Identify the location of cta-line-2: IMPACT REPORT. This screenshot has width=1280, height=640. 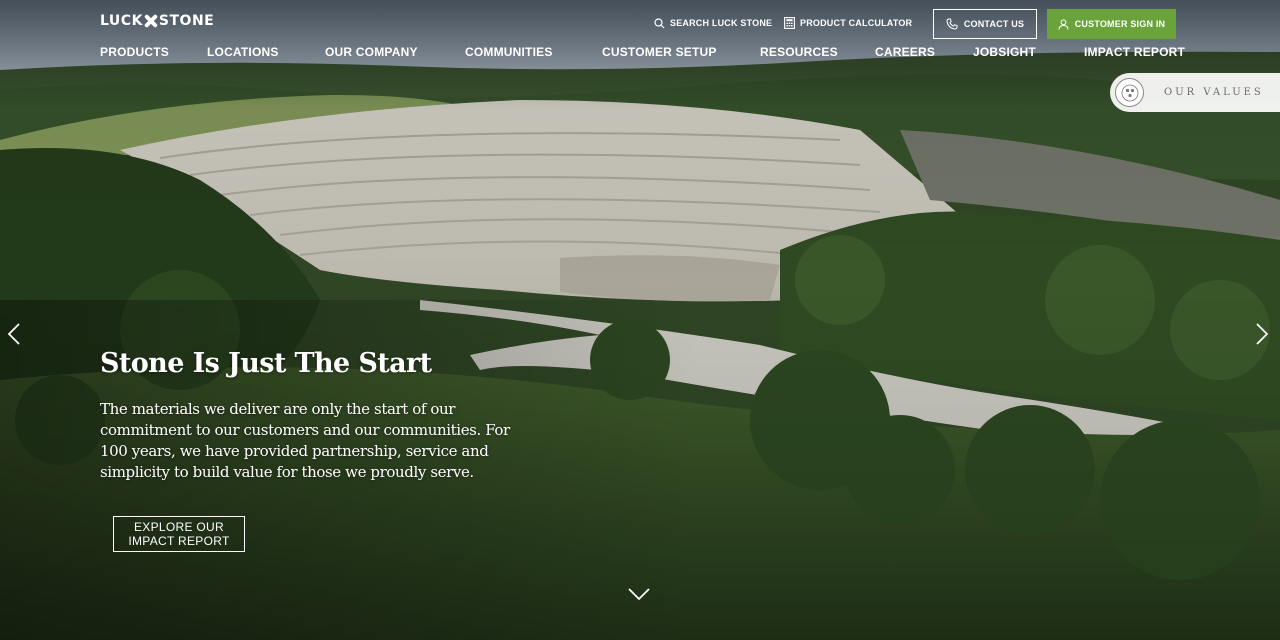
(179, 541).